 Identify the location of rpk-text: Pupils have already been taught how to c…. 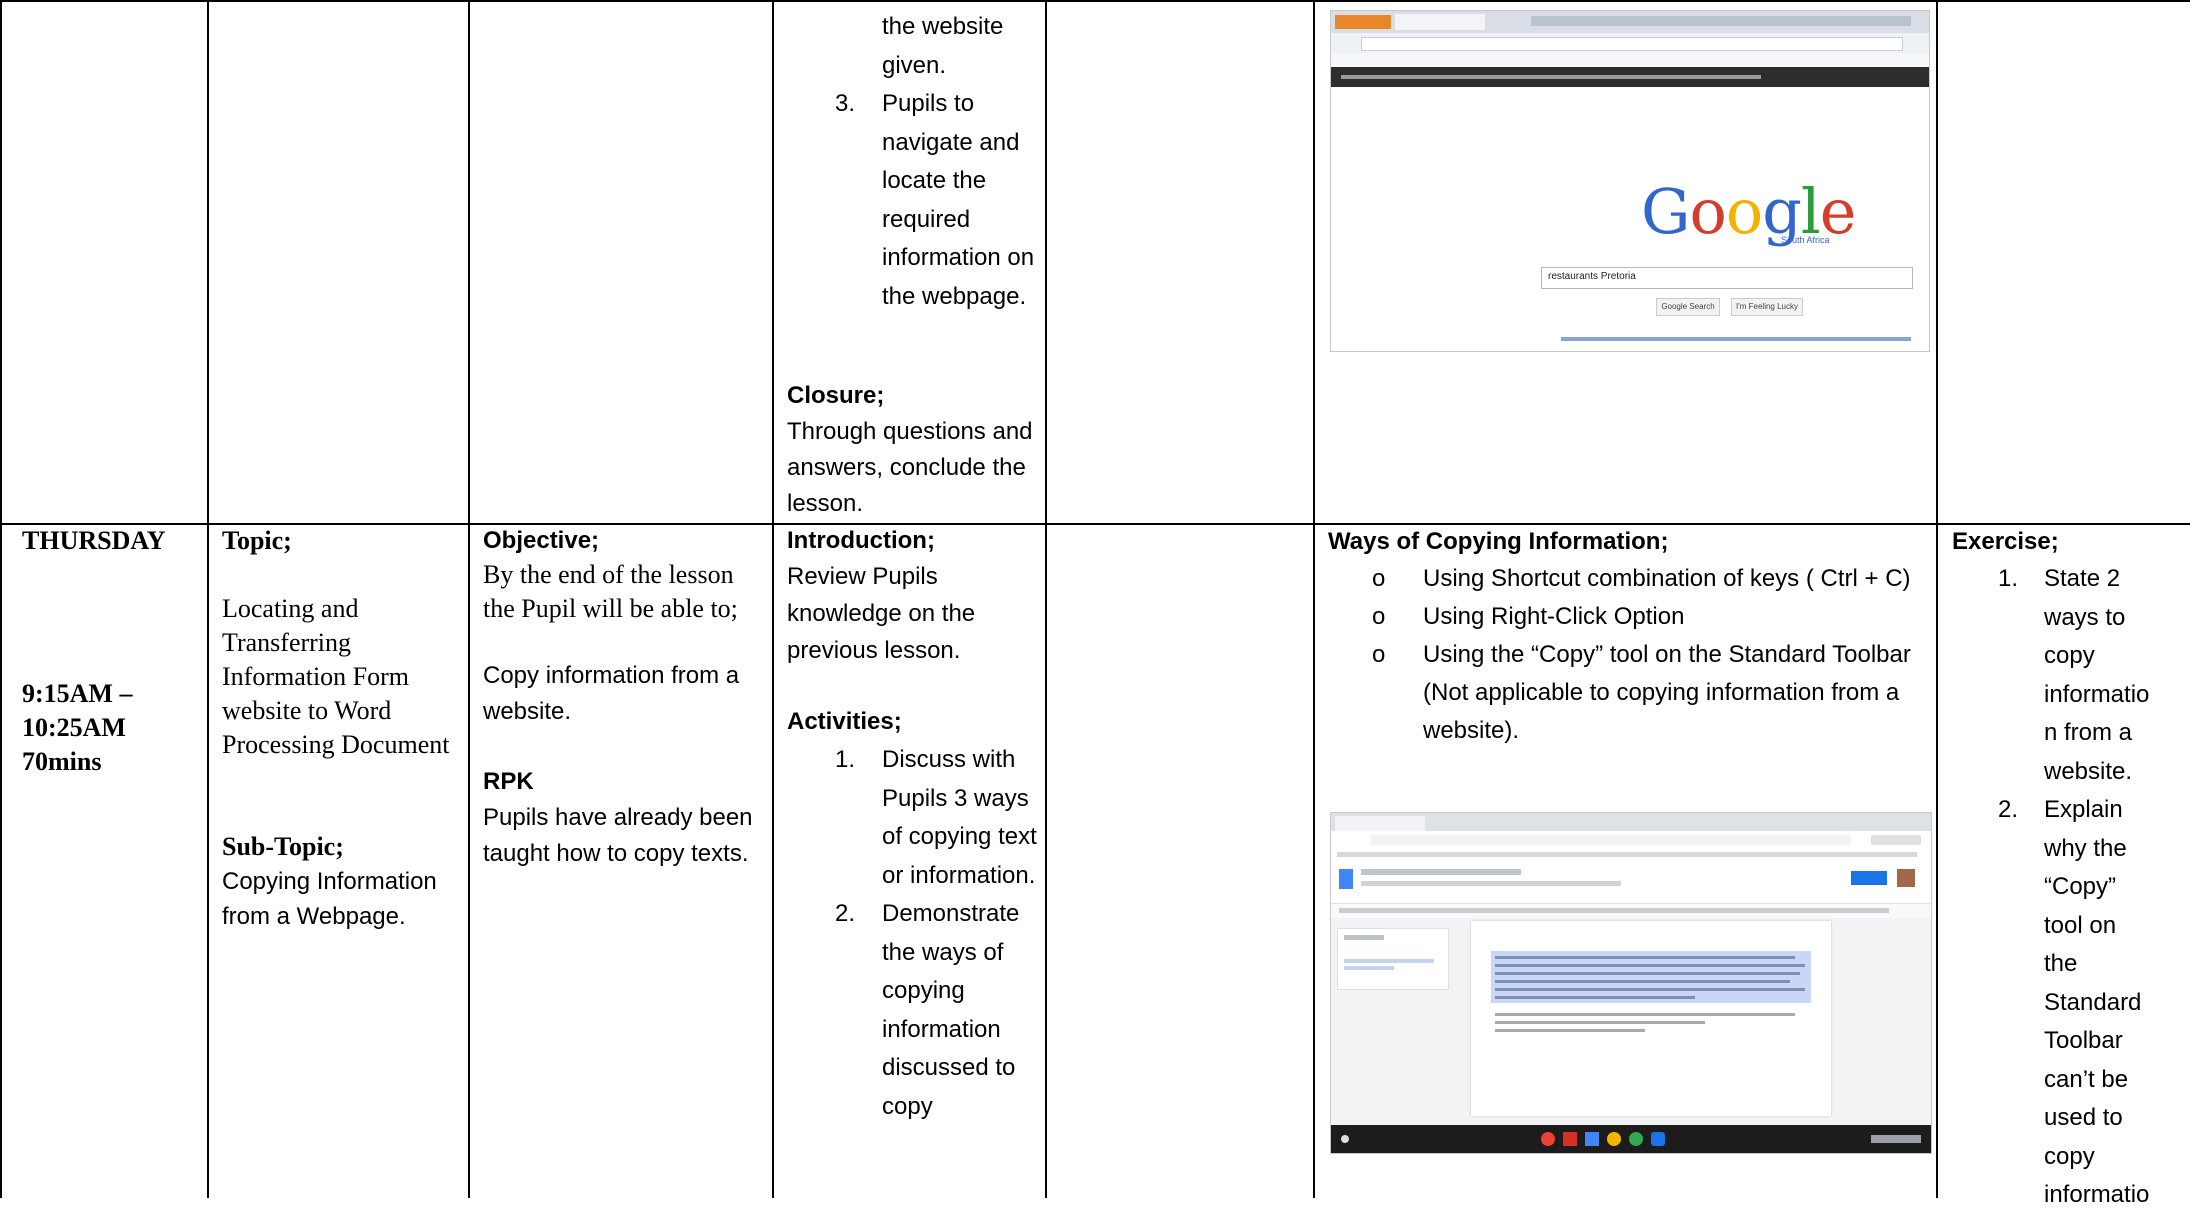
(618, 835).